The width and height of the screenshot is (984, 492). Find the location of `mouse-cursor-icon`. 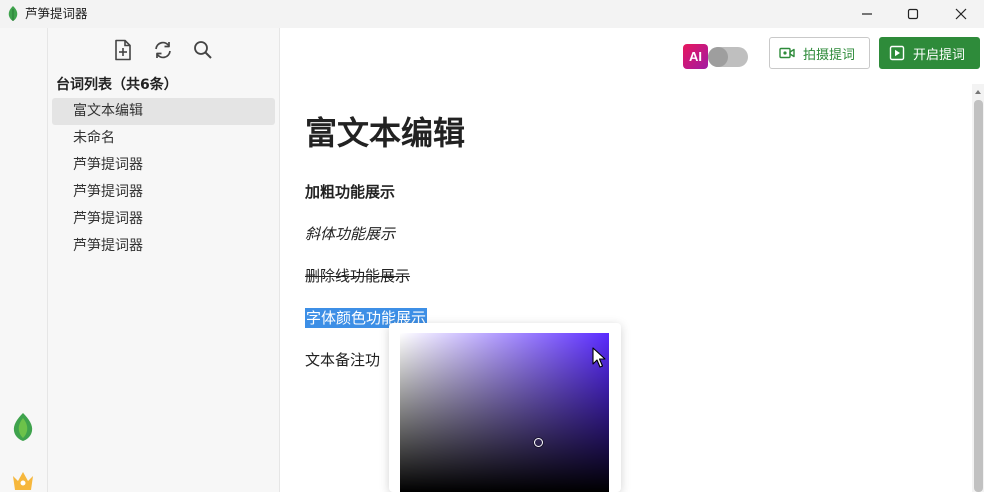

mouse-cursor-icon is located at coordinates (599, 357).